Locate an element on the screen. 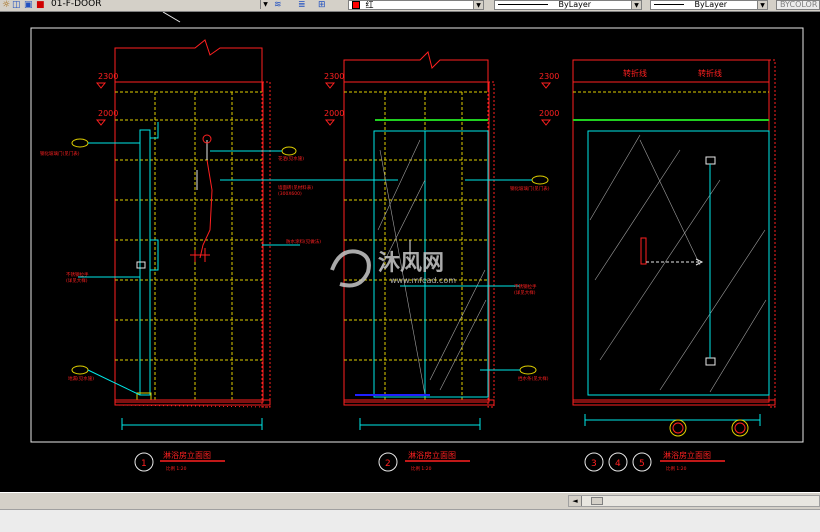 The image size is (820, 532). horizontal-scrollbar: ◄ is located at coordinates (694, 501).